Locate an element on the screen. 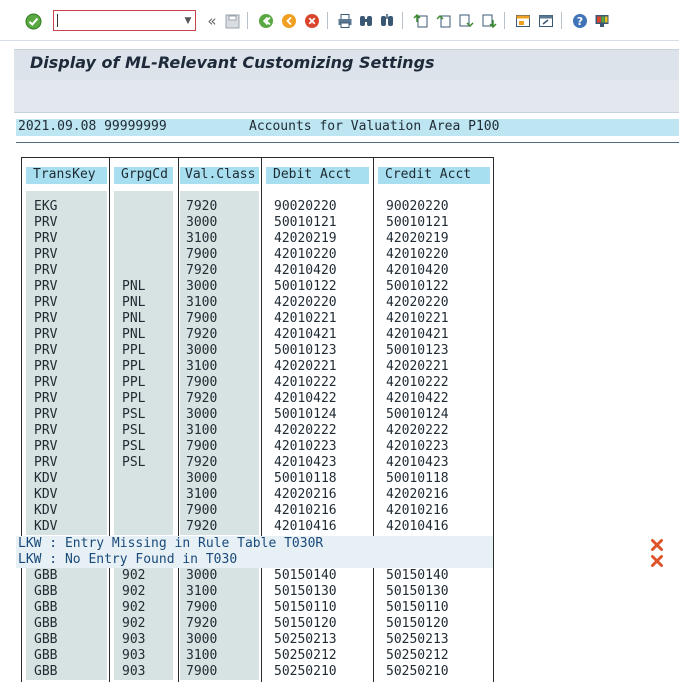  cell-credit-acct: 42010422 is located at coordinates (417, 398).